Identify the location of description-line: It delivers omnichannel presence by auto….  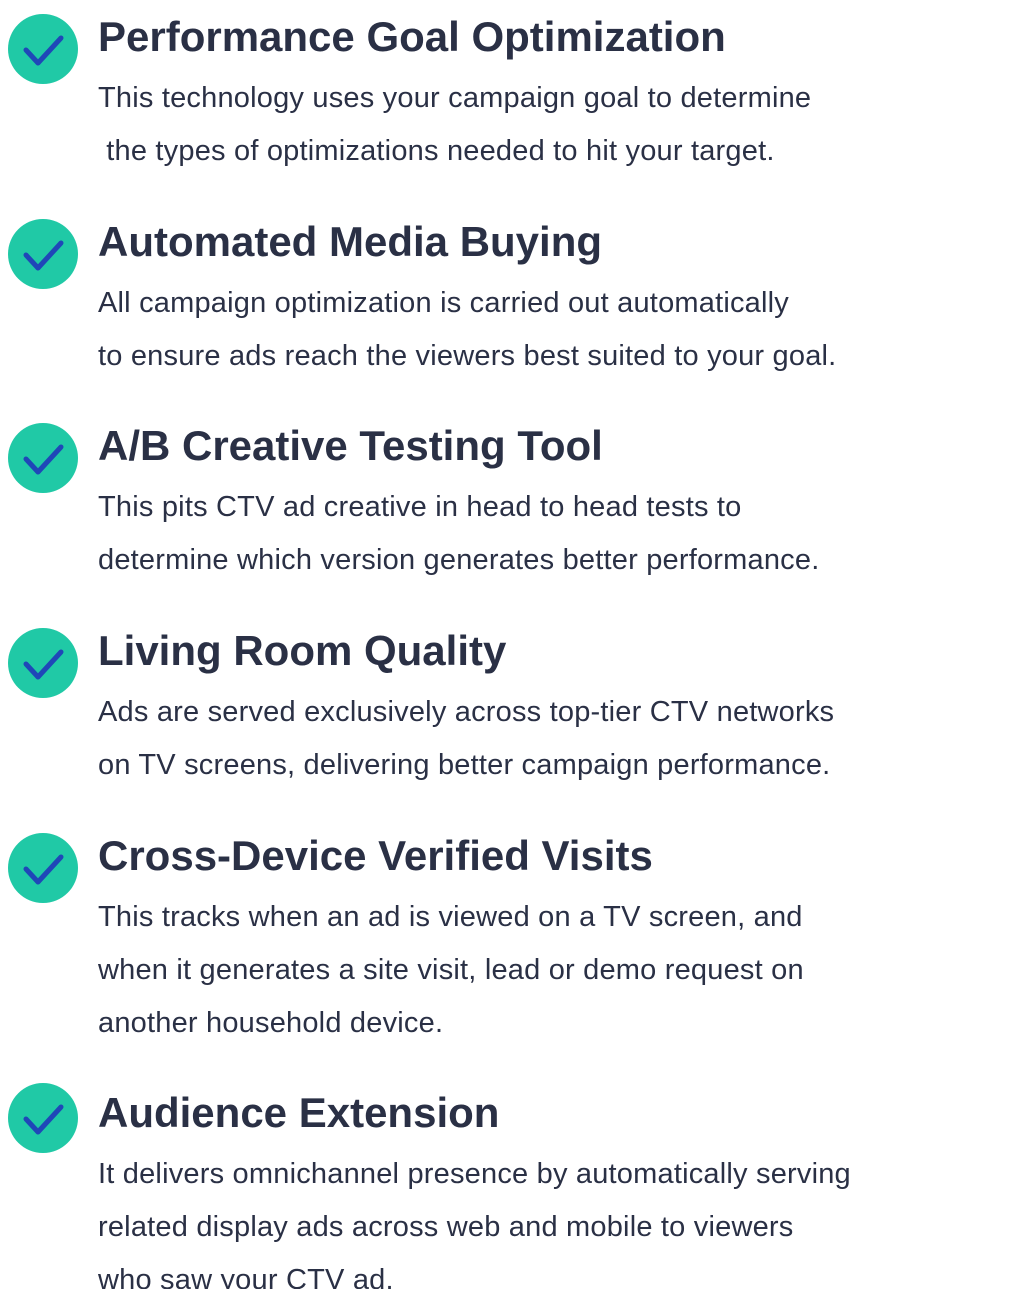
(474, 1174).